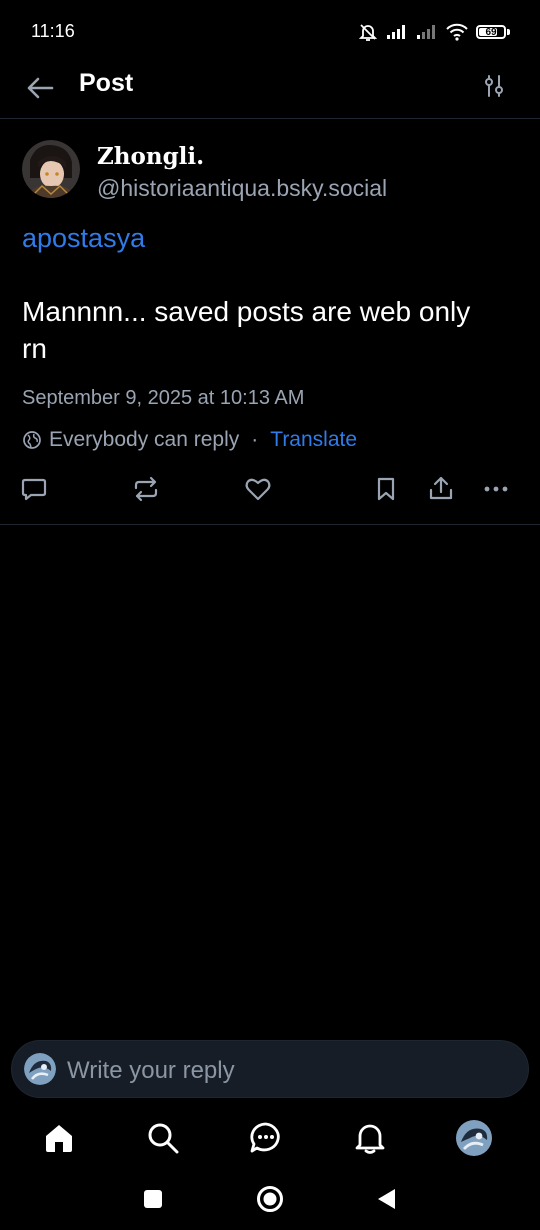  I want to click on nav-search, so click(163, 1138).